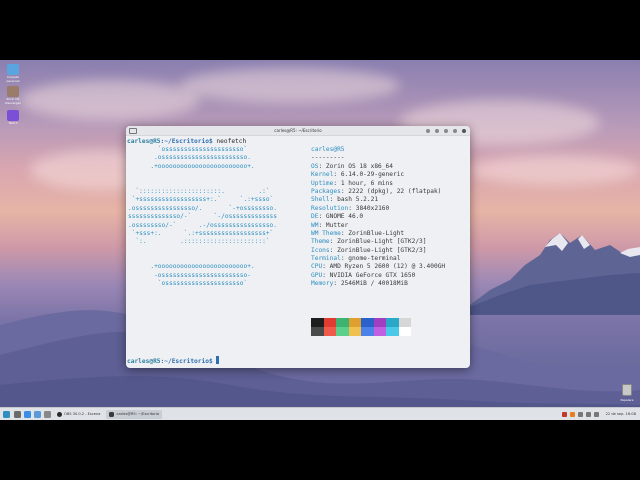 This screenshot has width=640, height=480. What do you see at coordinates (366, 183) in the screenshot?
I see `info-value: 1 hour, 6 mins` at bounding box center [366, 183].